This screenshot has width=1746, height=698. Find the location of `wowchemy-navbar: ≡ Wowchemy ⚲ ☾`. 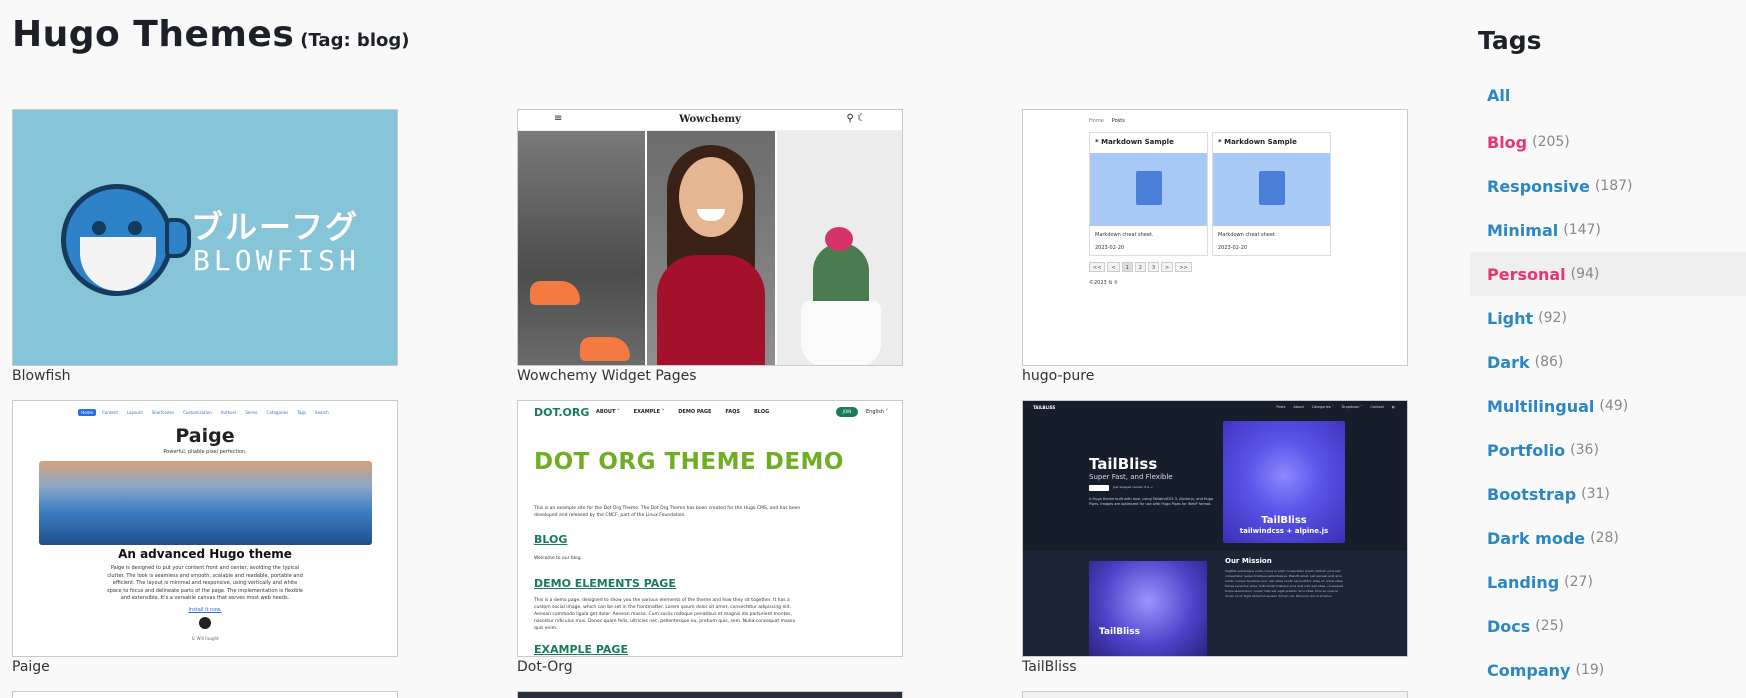

wowchemy-navbar: ≡ Wowchemy ⚲ ☾ is located at coordinates (710, 120).